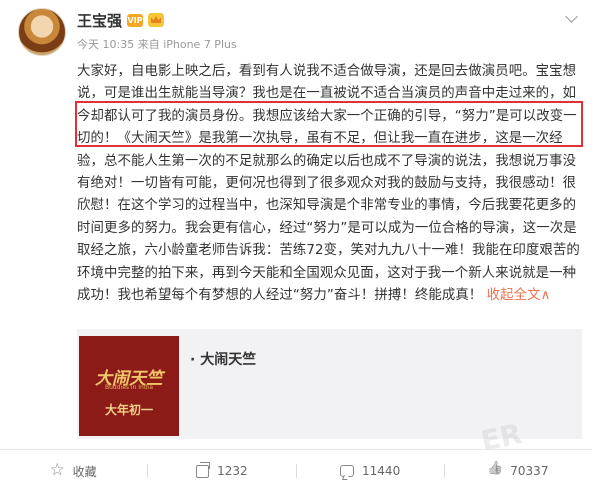  I want to click on comment-count: 11440, so click(381, 471).